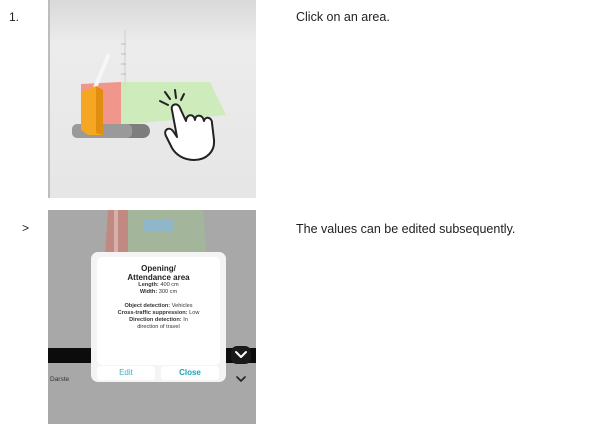  I want to click on cross-traffic-row: Cross-traffic suppression: Low, so click(158, 313).